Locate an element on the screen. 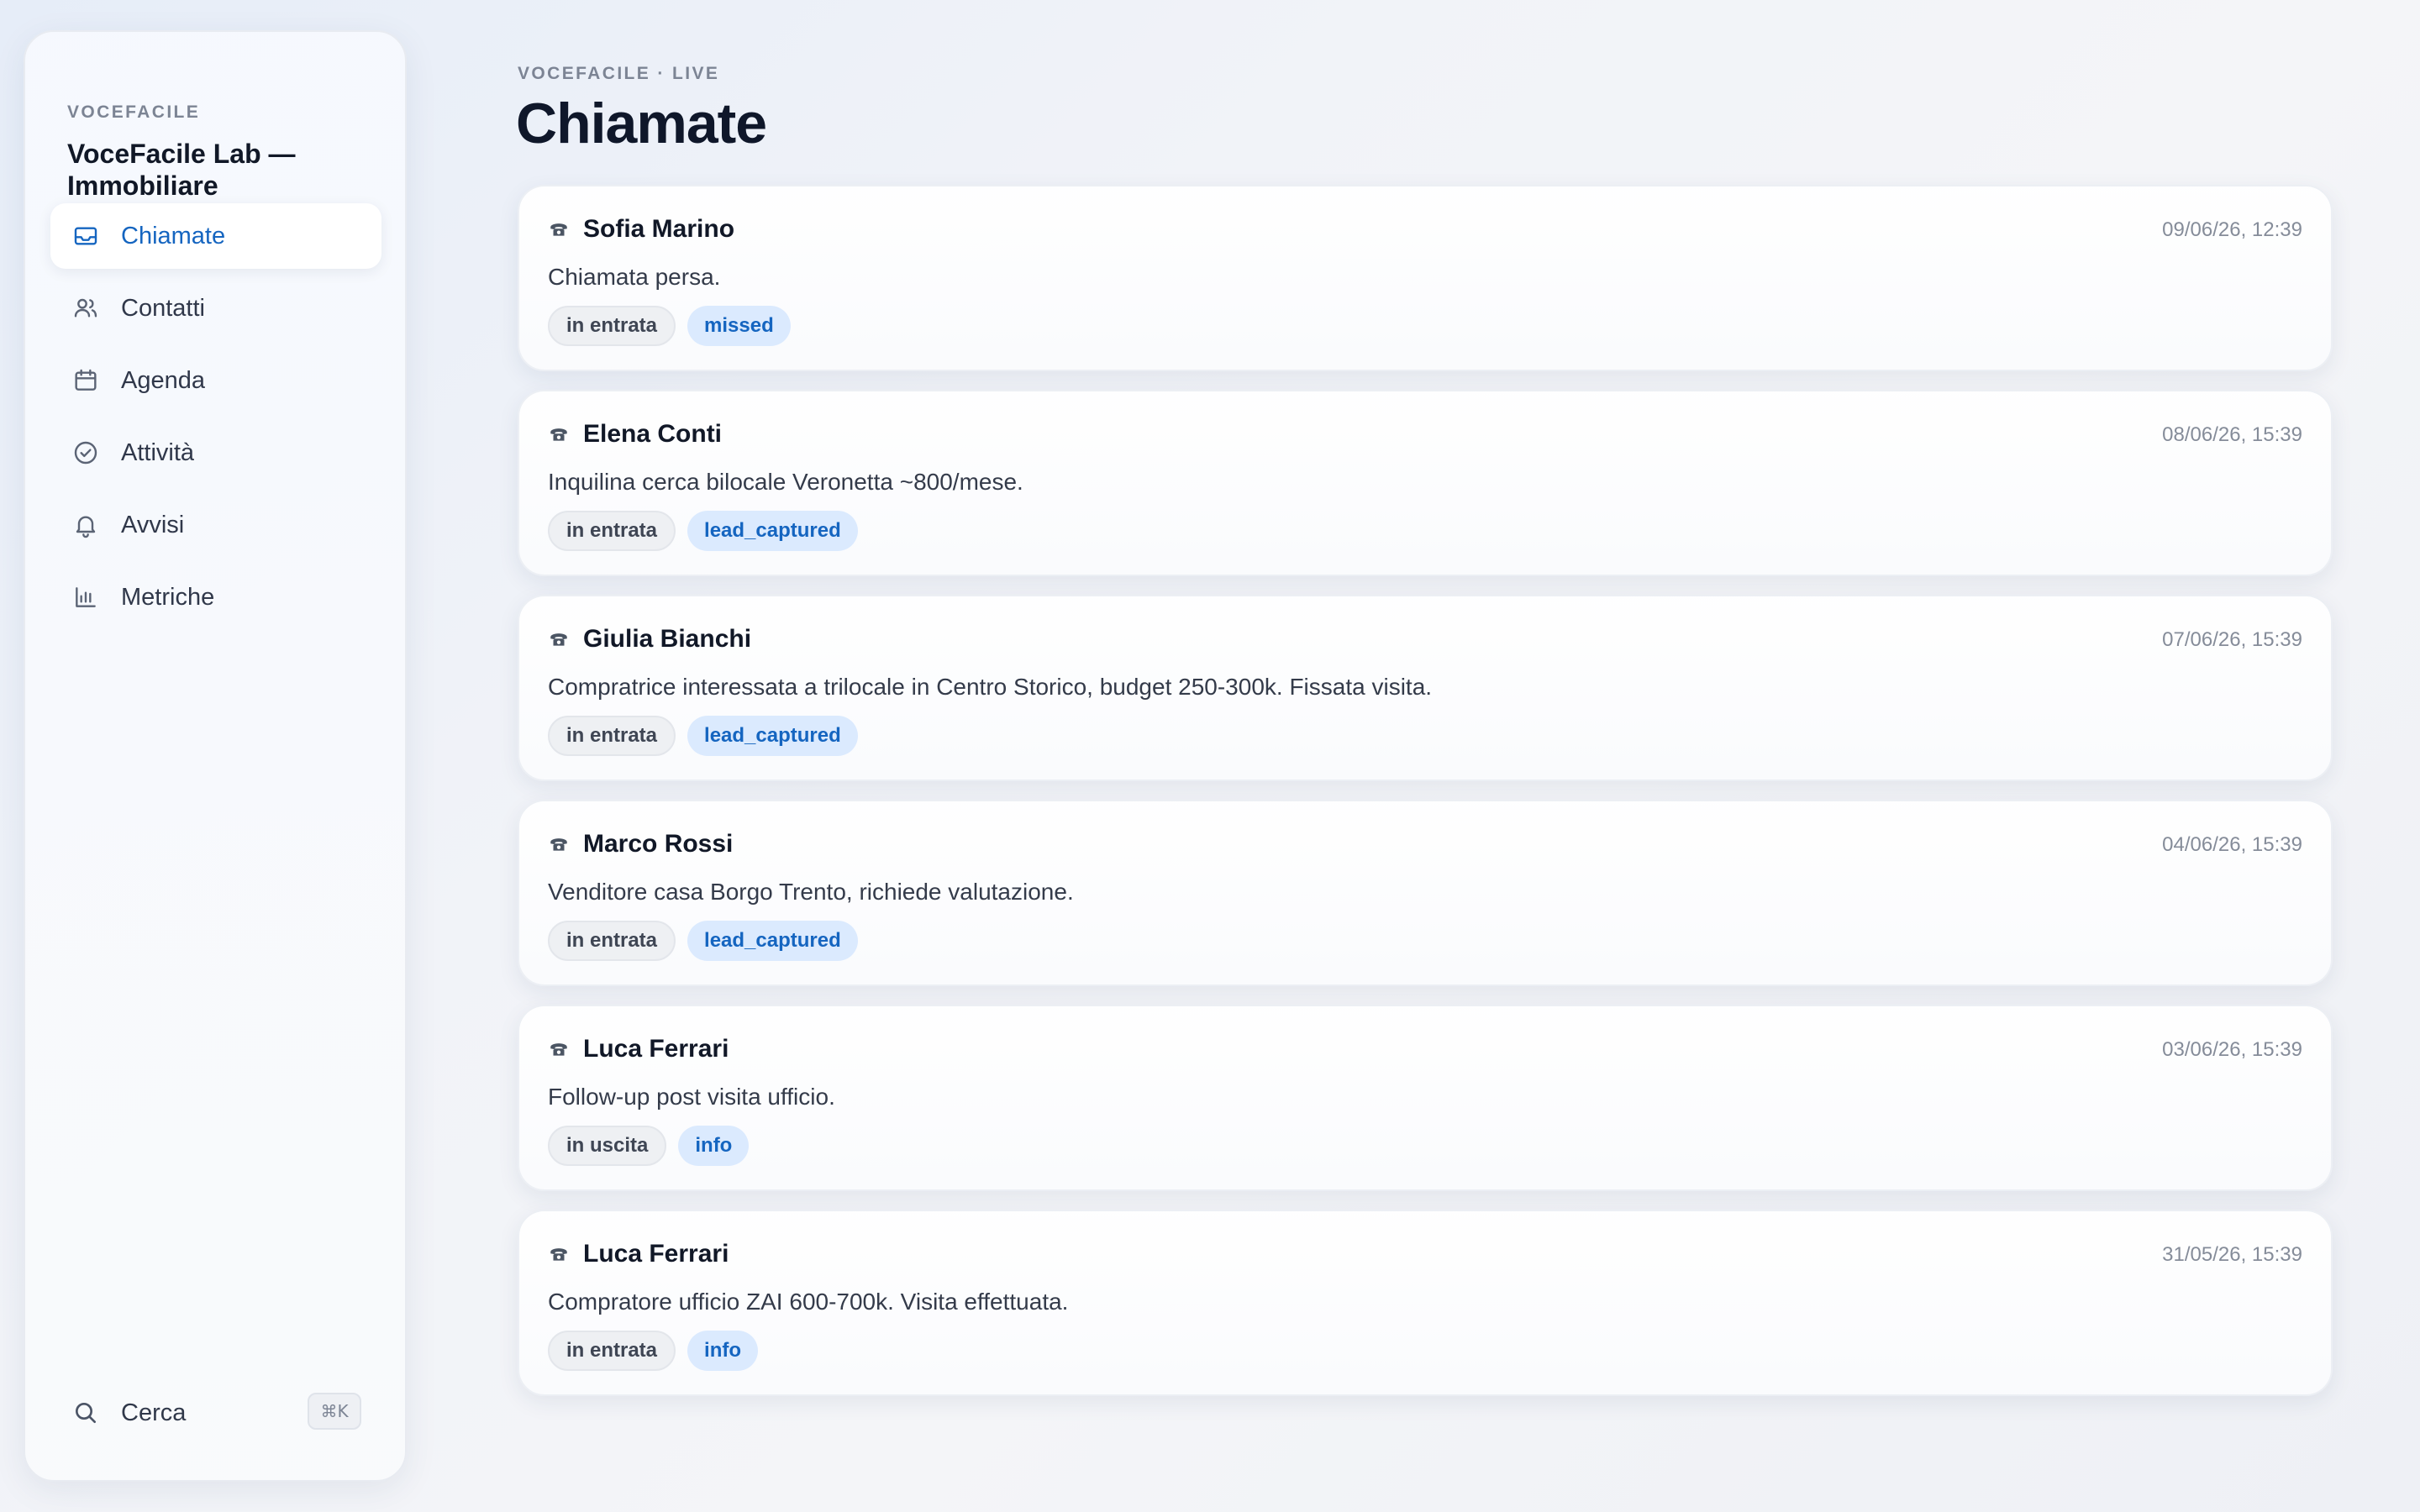  call-timestamp: 04/06/26, 15:39 is located at coordinates (2232, 844).